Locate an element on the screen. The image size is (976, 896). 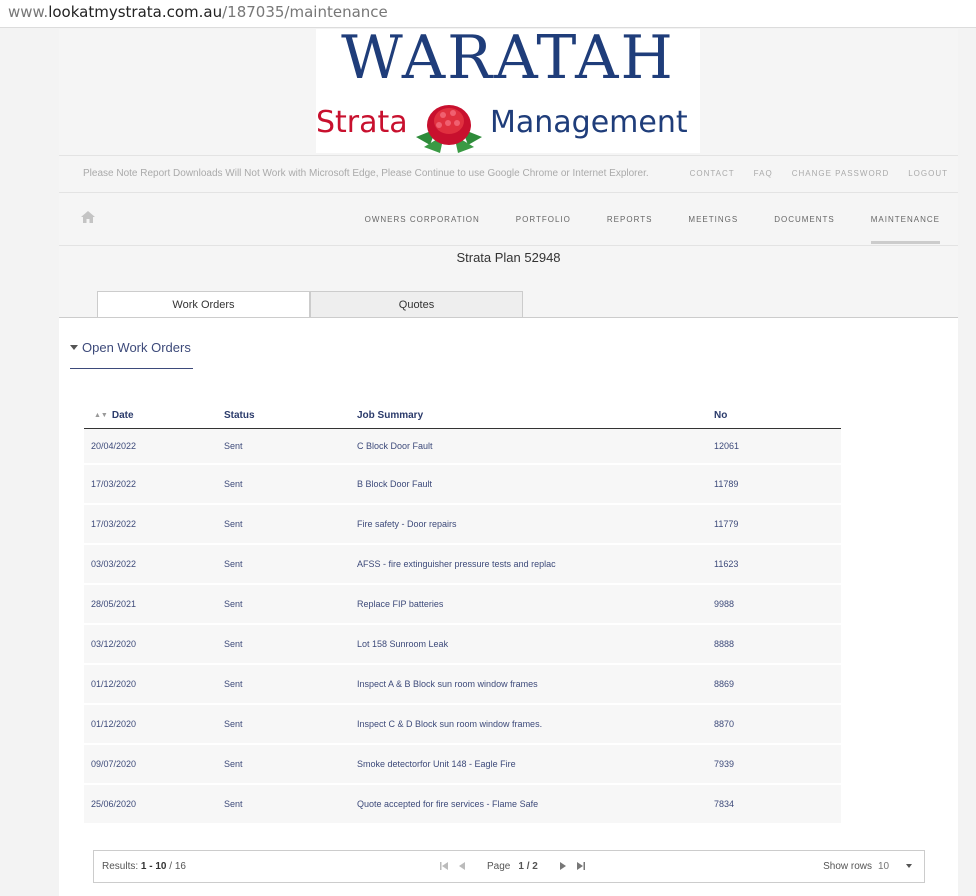
cell-no: 11789 is located at coordinates (774, 484).